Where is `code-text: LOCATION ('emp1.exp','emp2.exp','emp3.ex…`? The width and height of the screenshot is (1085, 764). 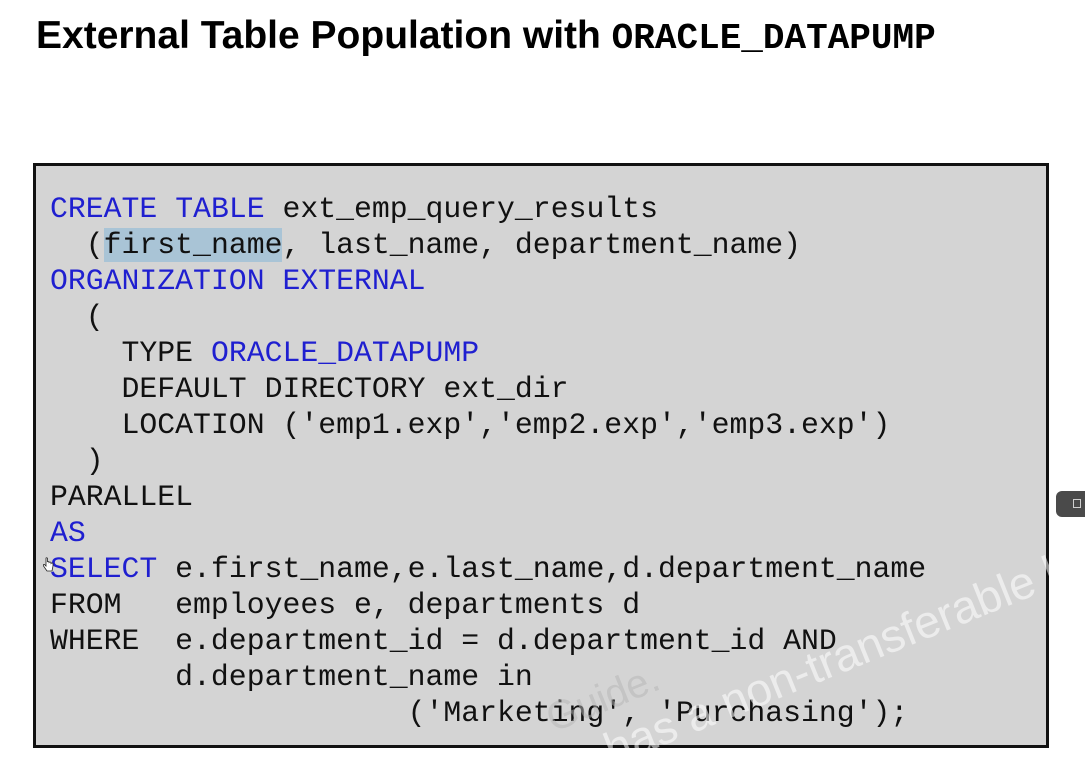 code-text: LOCATION ('emp1.exp','emp2.exp','emp3.ex… is located at coordinates (470, 425).